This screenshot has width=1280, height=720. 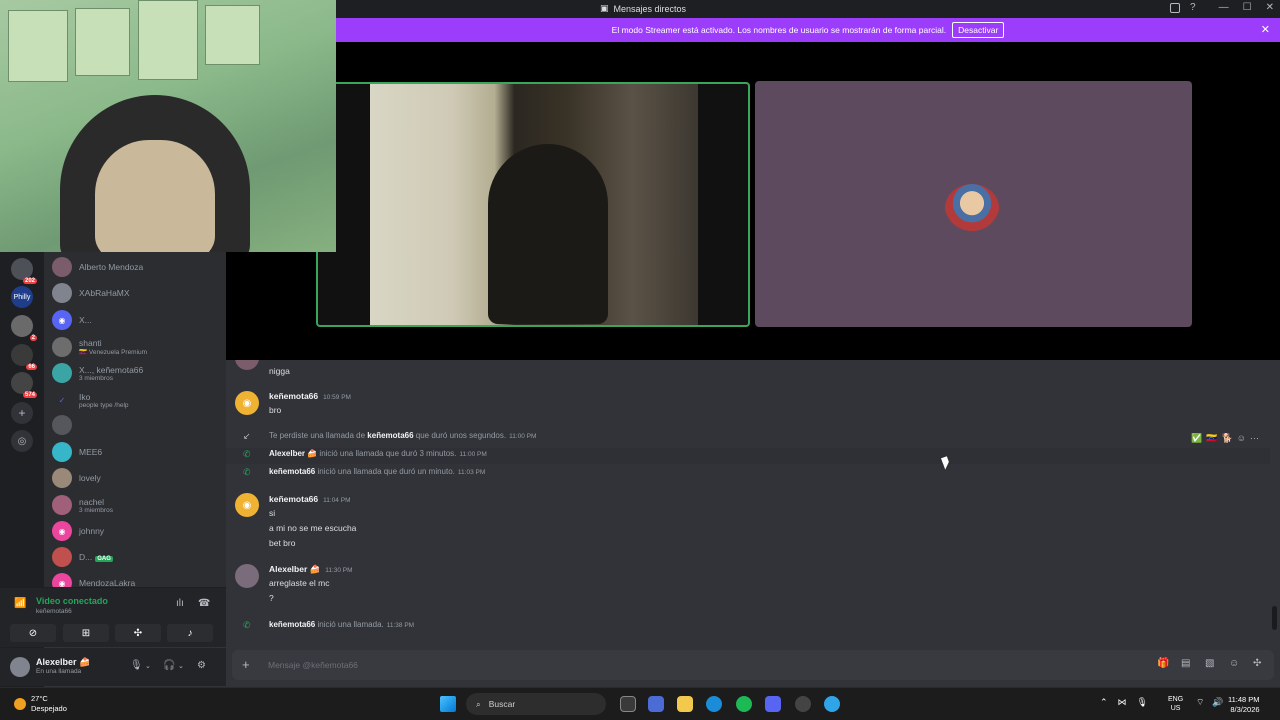 I want to click on user-panel: Alexelber 🍰 En una llamada 🎙 ⌄ 🎧 ⌄ ⚙, so click(x=113, y=667).